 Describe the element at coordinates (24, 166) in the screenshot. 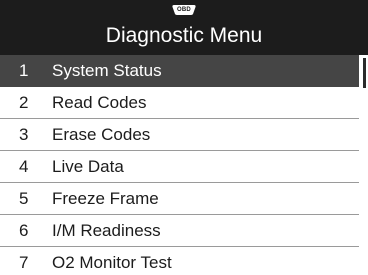

I see `menu-item-number: 4` at that location.